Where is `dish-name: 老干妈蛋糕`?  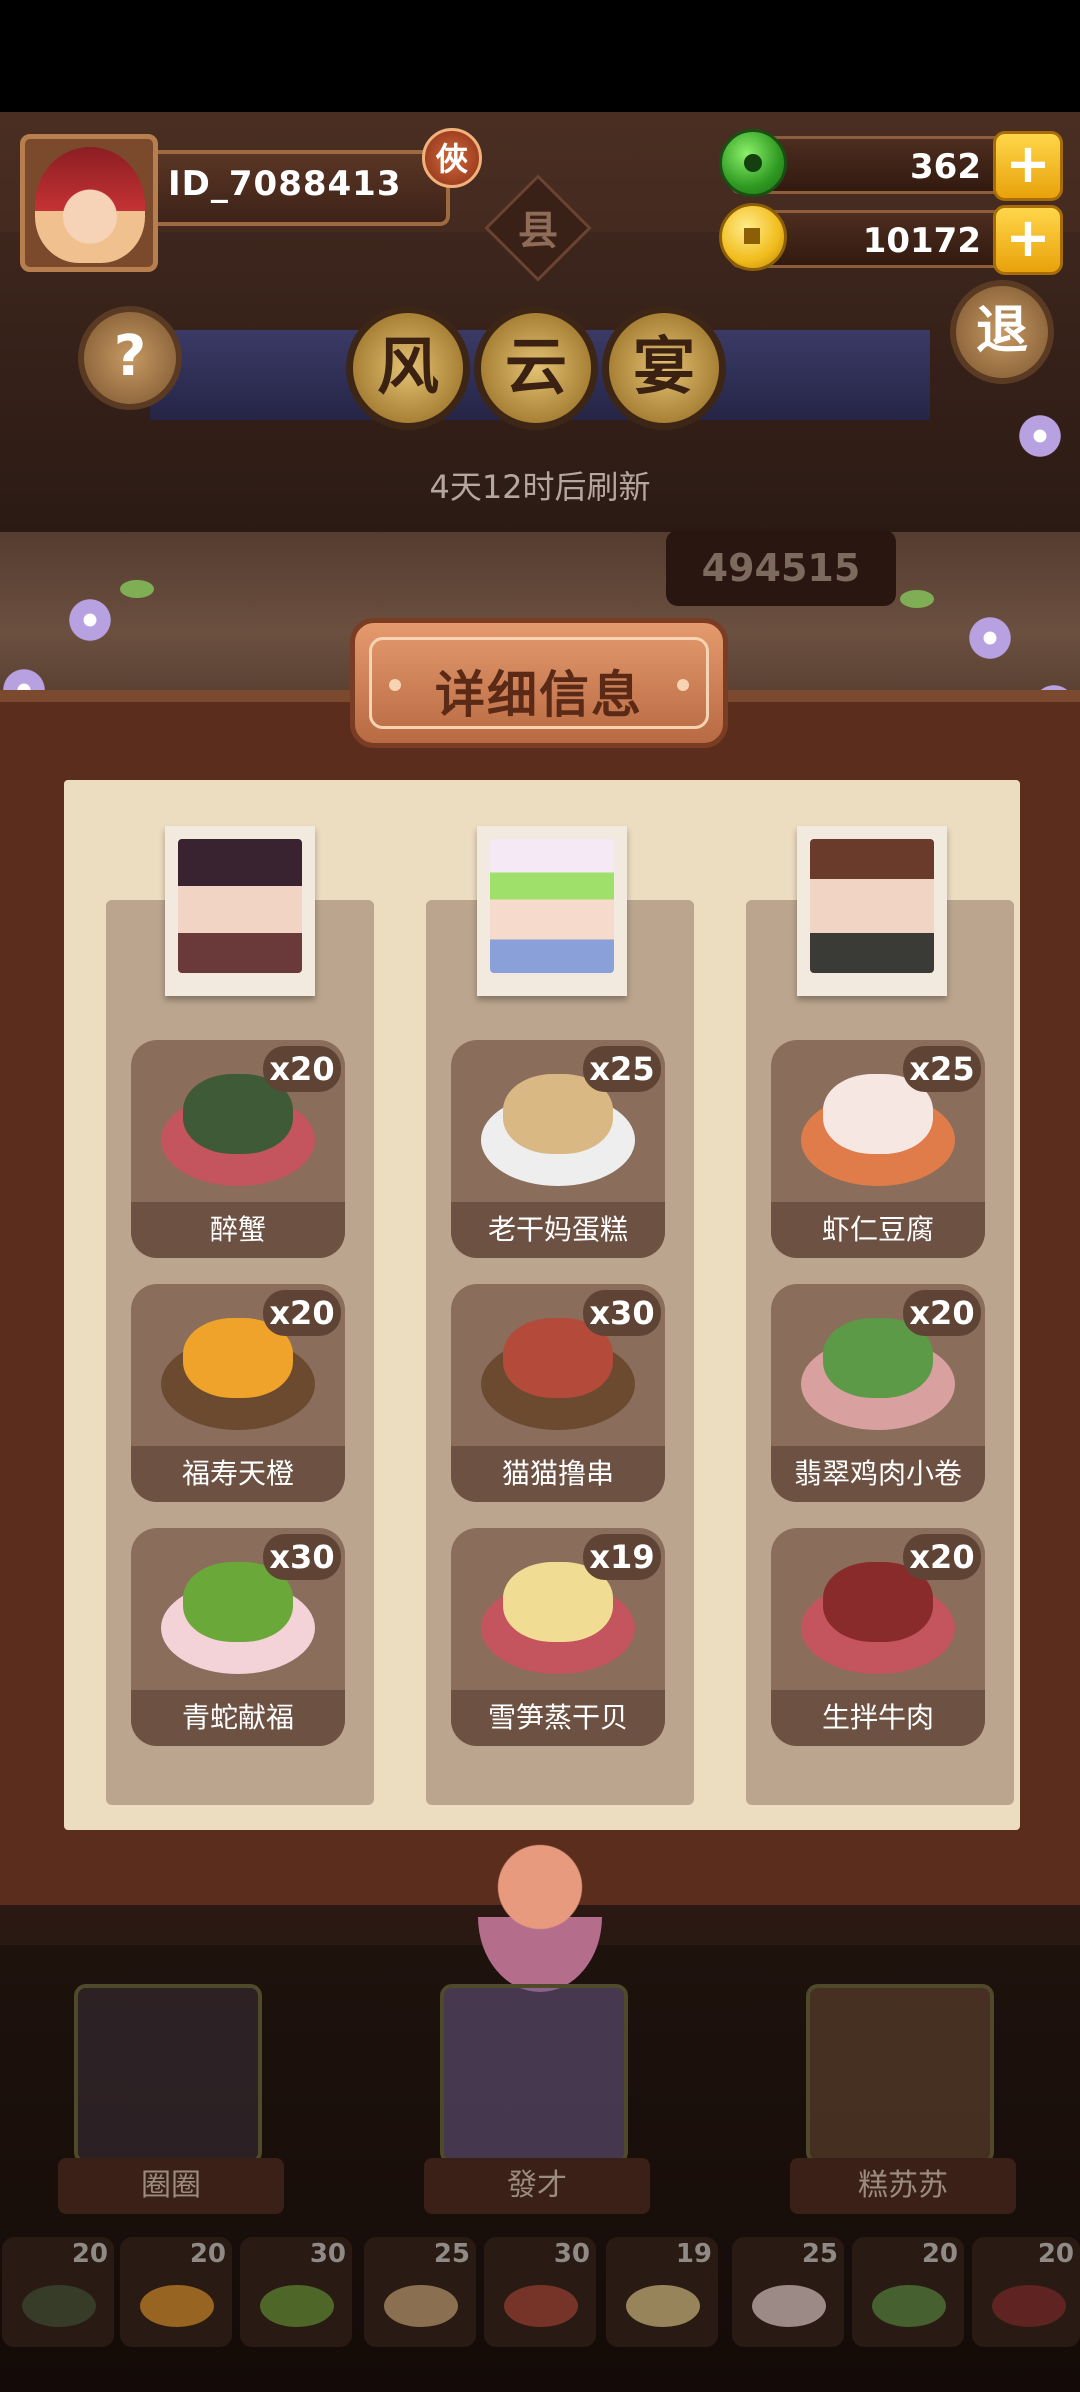
dish-name: 老干妈蛋糕 is located at coordinates (558, 1230).